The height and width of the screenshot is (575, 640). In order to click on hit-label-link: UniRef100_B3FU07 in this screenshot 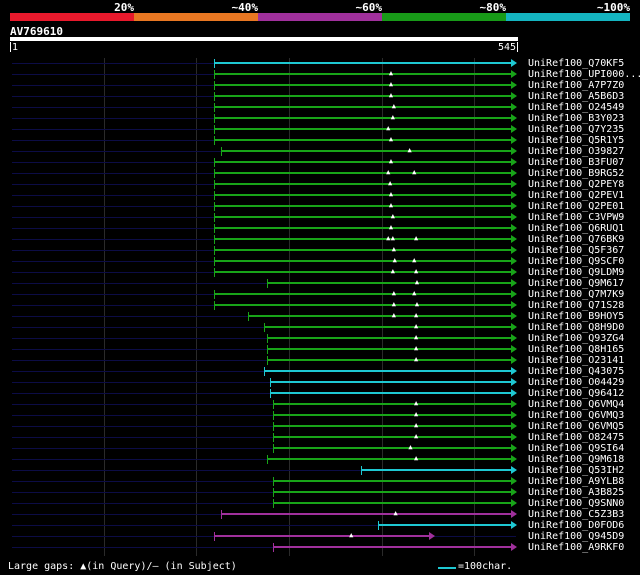, I will do `click(576, 162)`.